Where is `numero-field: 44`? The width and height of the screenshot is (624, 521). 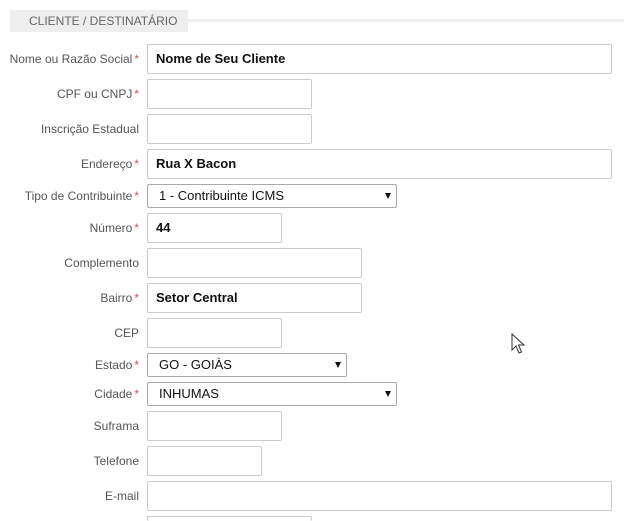 numero-field: 44 is located at coordinates (214, 228).